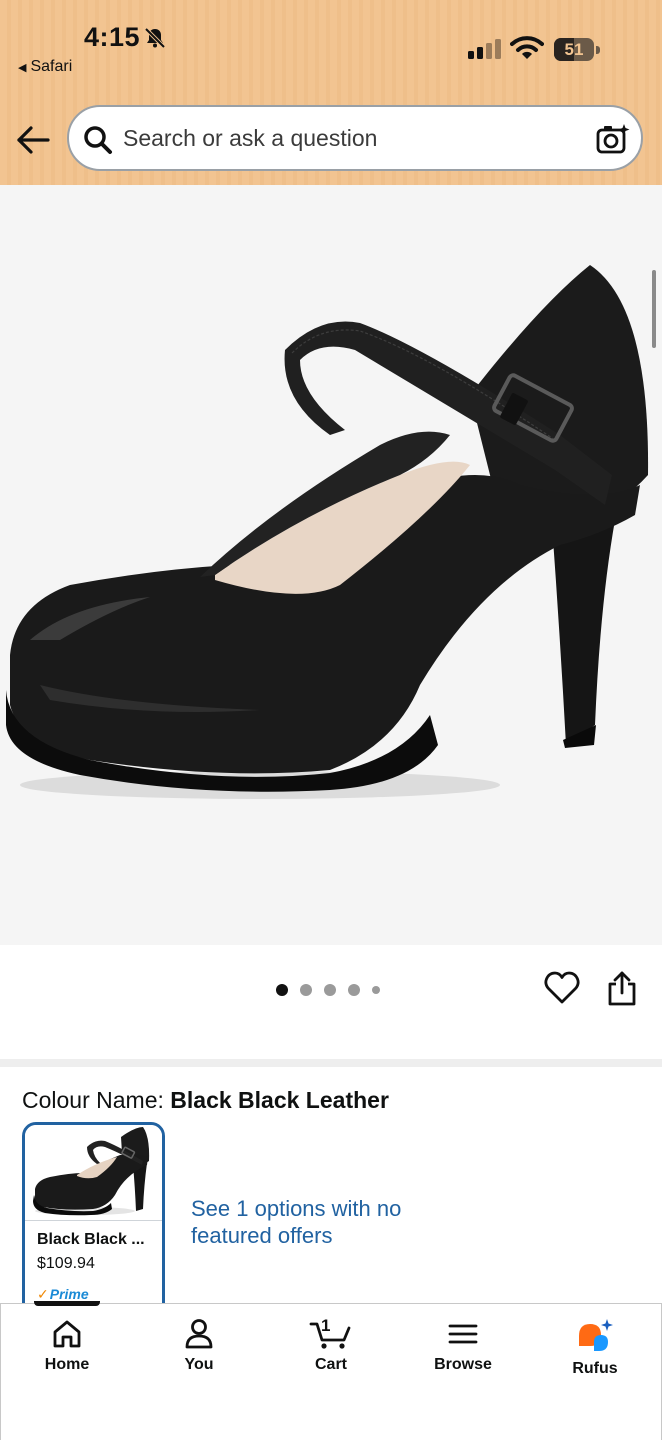 The width and height of the screenshot is (662, 1440). What do you see at coordinates (67, 1364) in the screenshot?
I see `tab-home-label: Home` at bounding box center [67, 1364].